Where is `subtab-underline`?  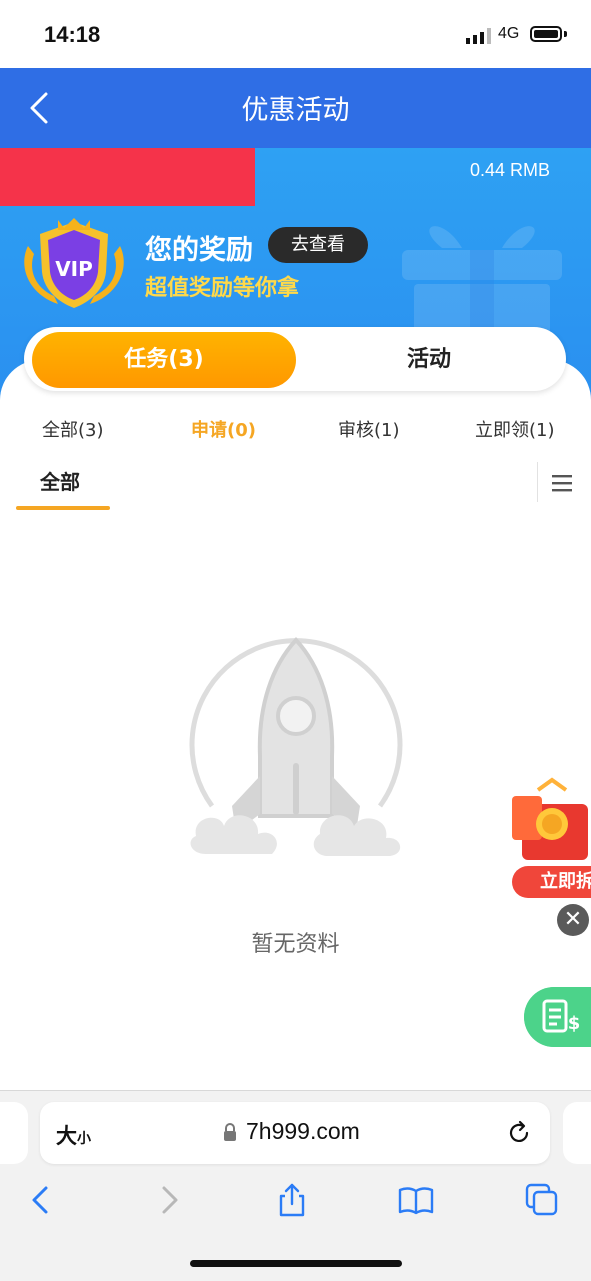 subtab-underline is located at coordinates (63, 508).